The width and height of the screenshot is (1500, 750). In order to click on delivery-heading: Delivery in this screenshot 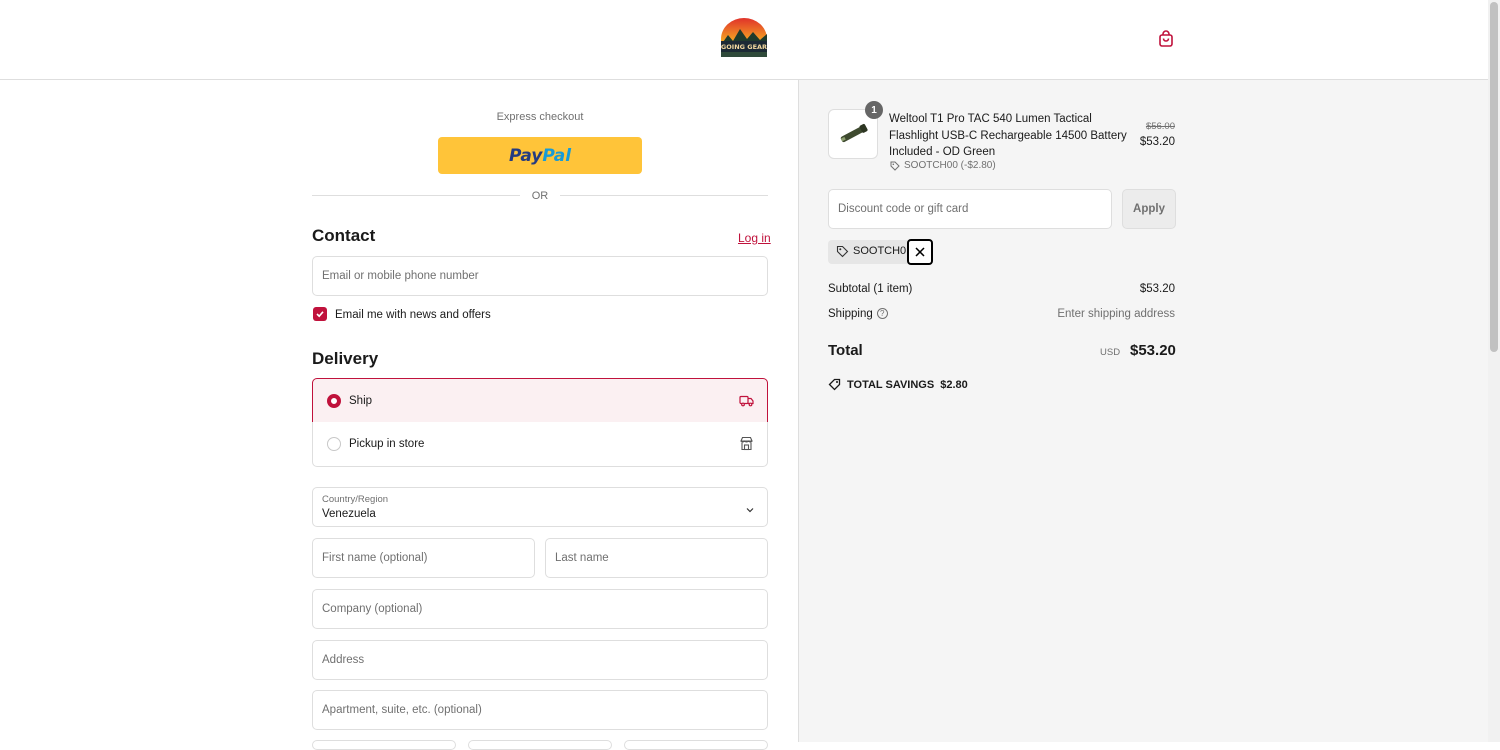, I will do `click(345, 358)`.